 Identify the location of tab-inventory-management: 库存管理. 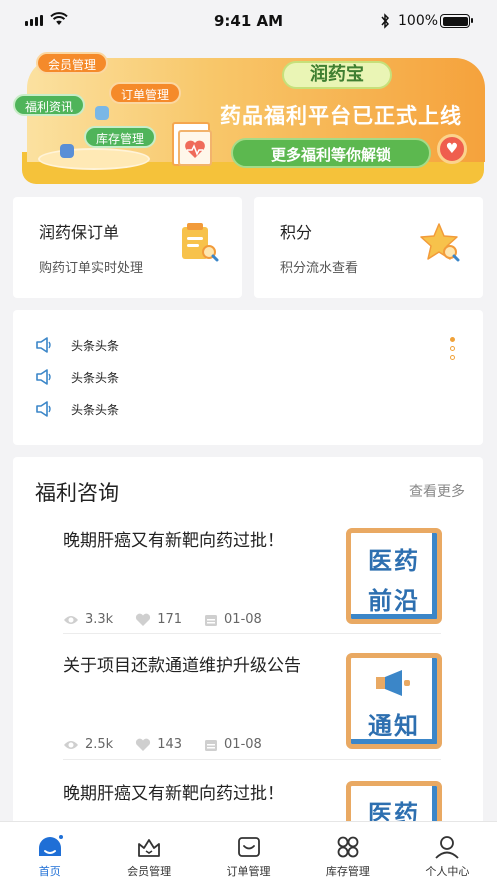
(347, 852).